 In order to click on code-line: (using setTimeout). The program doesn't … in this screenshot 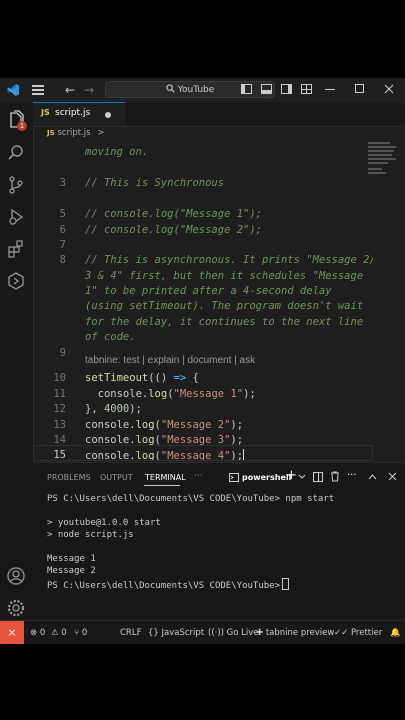, I will do `click(224, 306)`.